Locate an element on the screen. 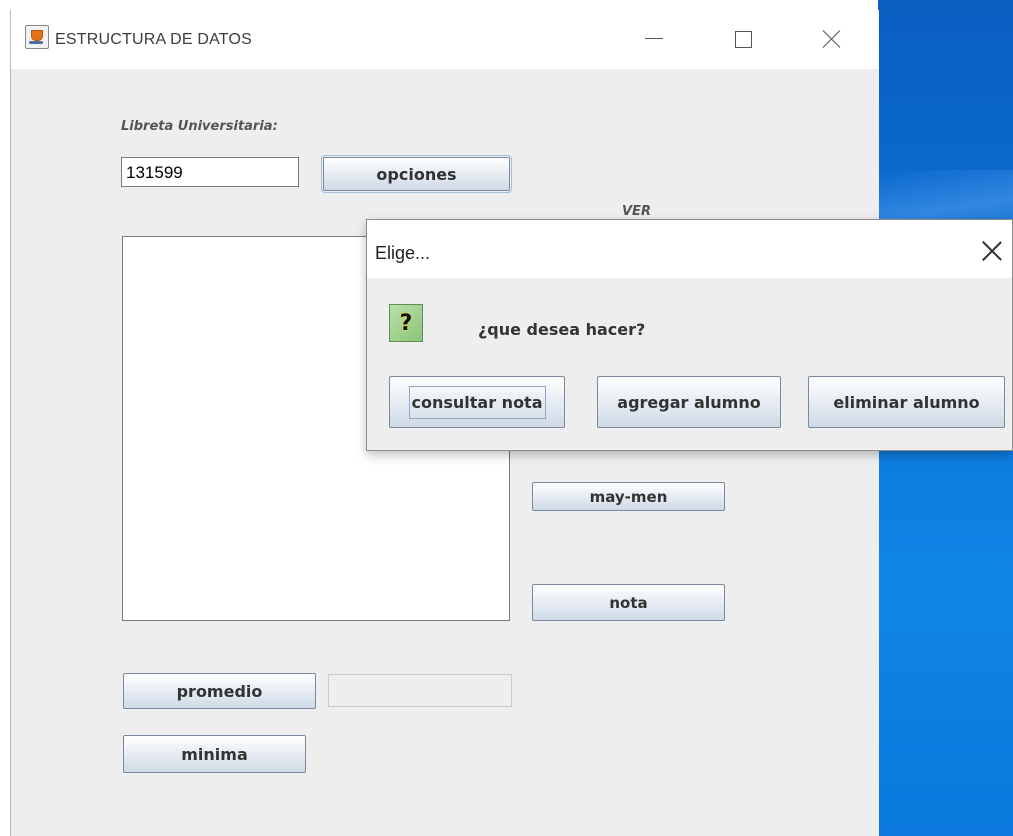 The image size is (1013, 836). java-icon is located at coordinates (37, 37).